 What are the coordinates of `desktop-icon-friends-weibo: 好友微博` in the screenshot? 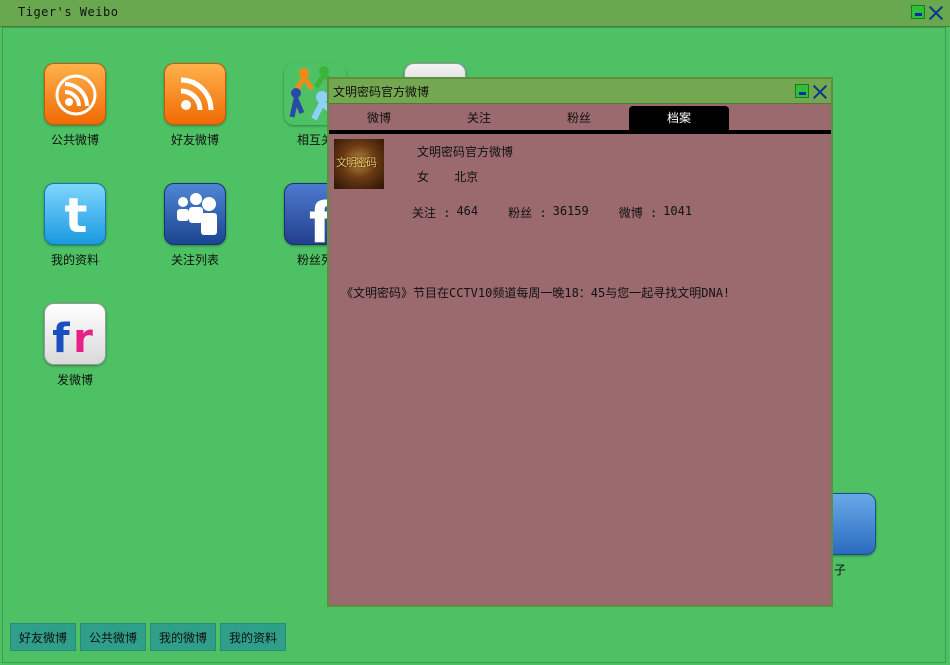 It's located at (195, 105).